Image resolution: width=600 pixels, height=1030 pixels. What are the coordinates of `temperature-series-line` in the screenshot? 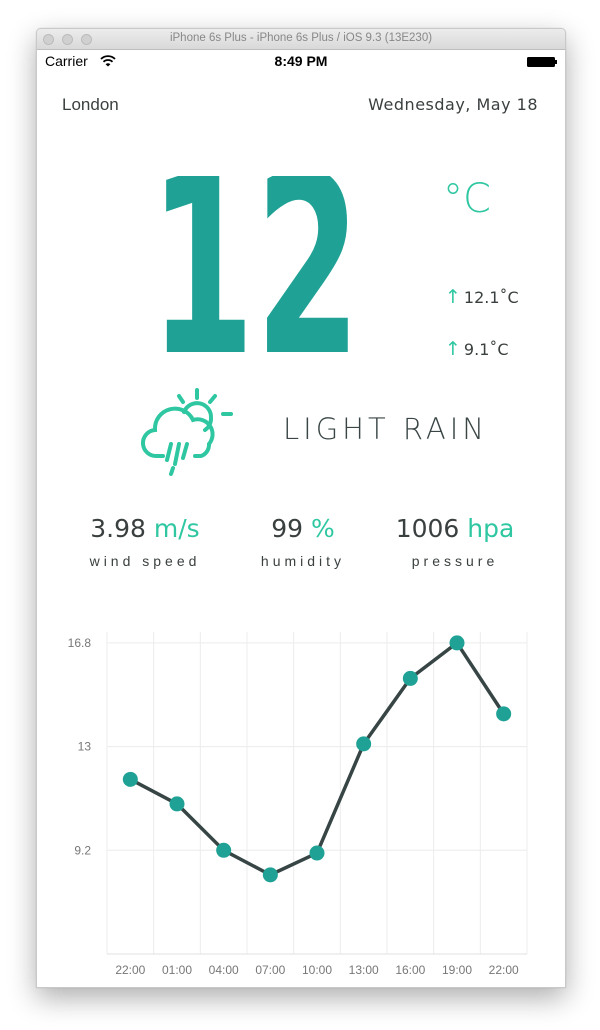 It's located at (317, 759).